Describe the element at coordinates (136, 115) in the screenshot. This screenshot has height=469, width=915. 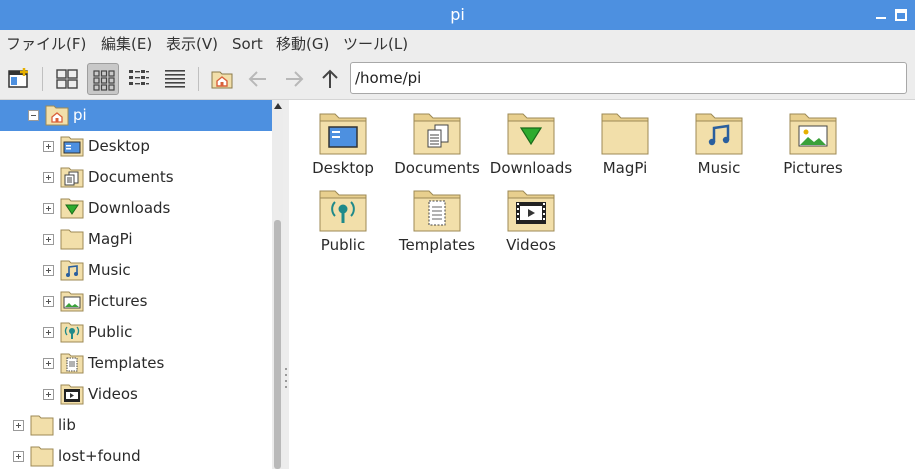
I see `tree-item-pi: pi` at that location.